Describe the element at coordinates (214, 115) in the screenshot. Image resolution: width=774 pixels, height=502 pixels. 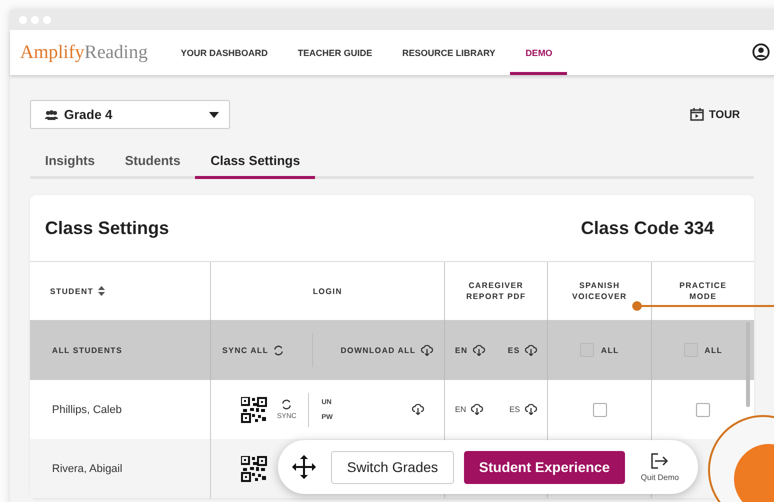
I see `caret-icon` at that location.